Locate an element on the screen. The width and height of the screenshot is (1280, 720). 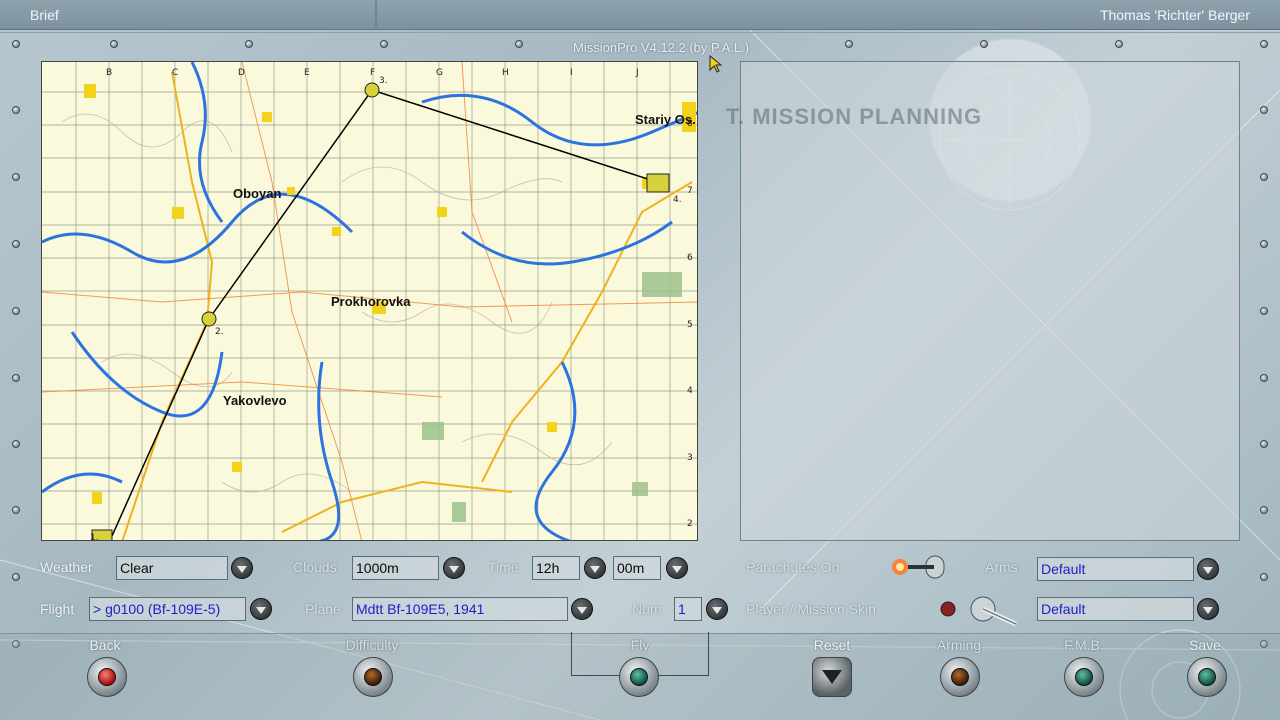
map-column-label: J is located at coordinates (637, 73).